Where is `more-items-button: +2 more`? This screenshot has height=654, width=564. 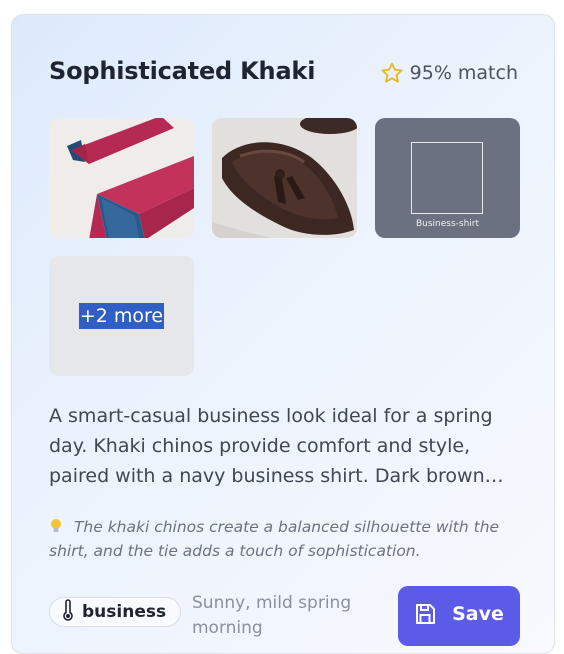
more-items-button: +2 more is located at coordinates (121, 316).